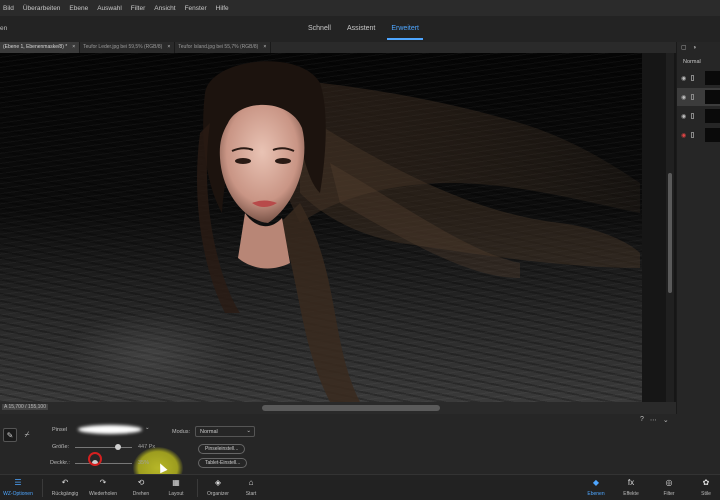 This screenshot has width=720, height=500. I want to click on menu-item-ansicht: Ansicht, so click(164, 8).